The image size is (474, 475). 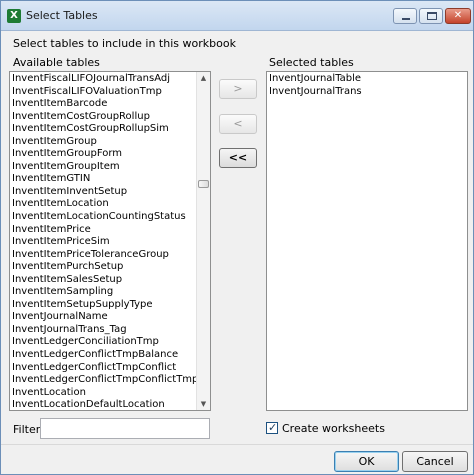 What do you see at coordinates (103, 179) in the screenshot?
I see `available-table-item: InventItemGTIN` at bounding box center [103, 179].